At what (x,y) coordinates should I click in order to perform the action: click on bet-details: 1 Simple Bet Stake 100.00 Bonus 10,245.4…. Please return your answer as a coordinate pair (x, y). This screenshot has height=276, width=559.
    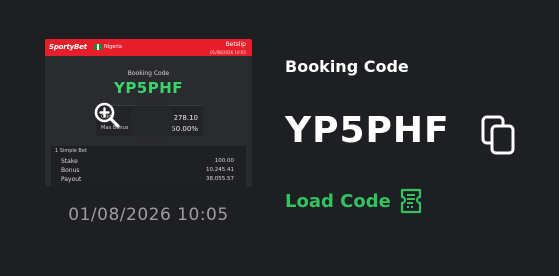
    Looking at the image, I should click on (148, 166).